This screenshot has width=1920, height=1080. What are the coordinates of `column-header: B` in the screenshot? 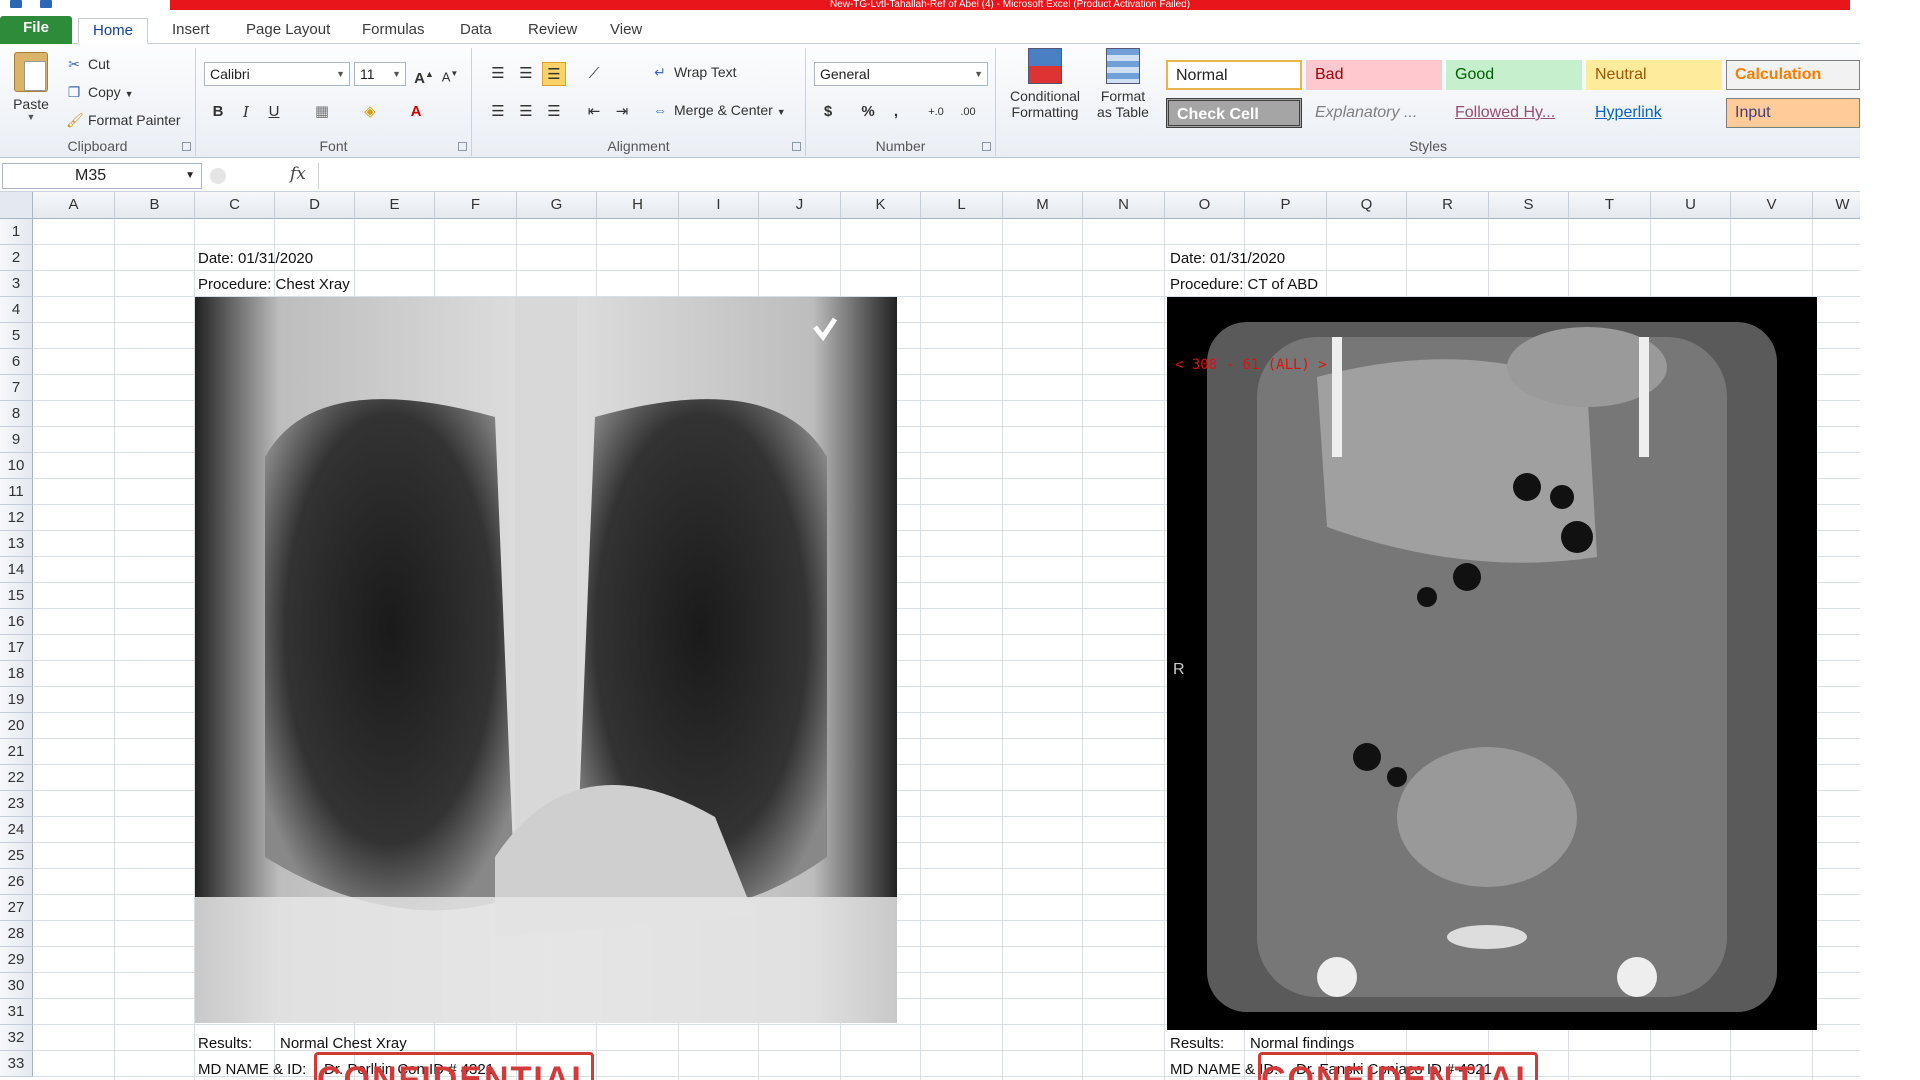 It's located at (155, 205).